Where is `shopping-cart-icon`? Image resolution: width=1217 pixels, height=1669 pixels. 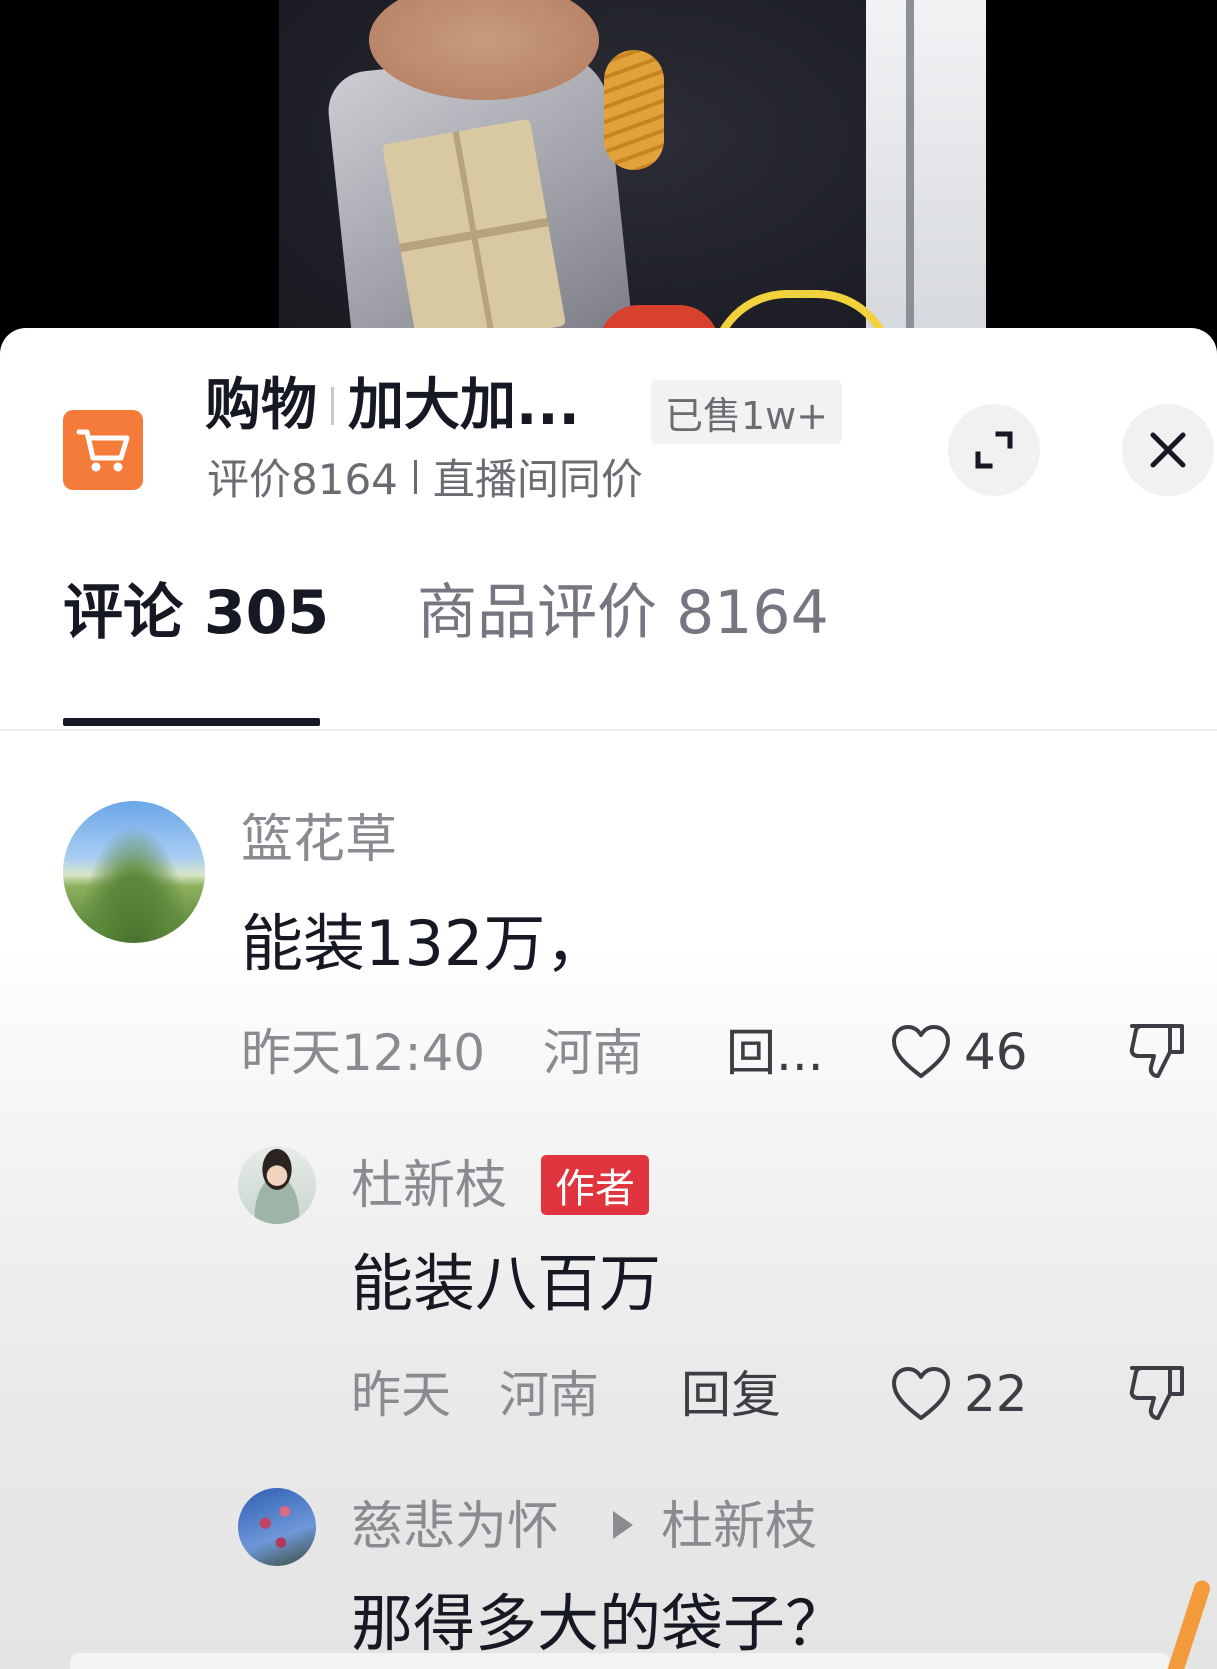
shopping-cart-icon is located at coordinates (103, 450).